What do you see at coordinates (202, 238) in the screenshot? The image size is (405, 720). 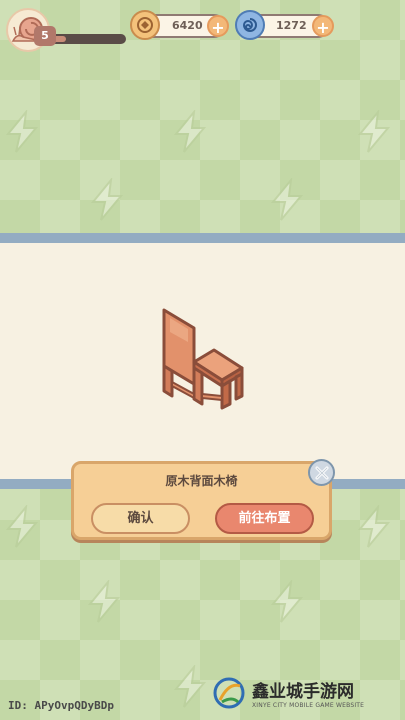 I see `band-stripe-top` at bounding box center [202, 238].